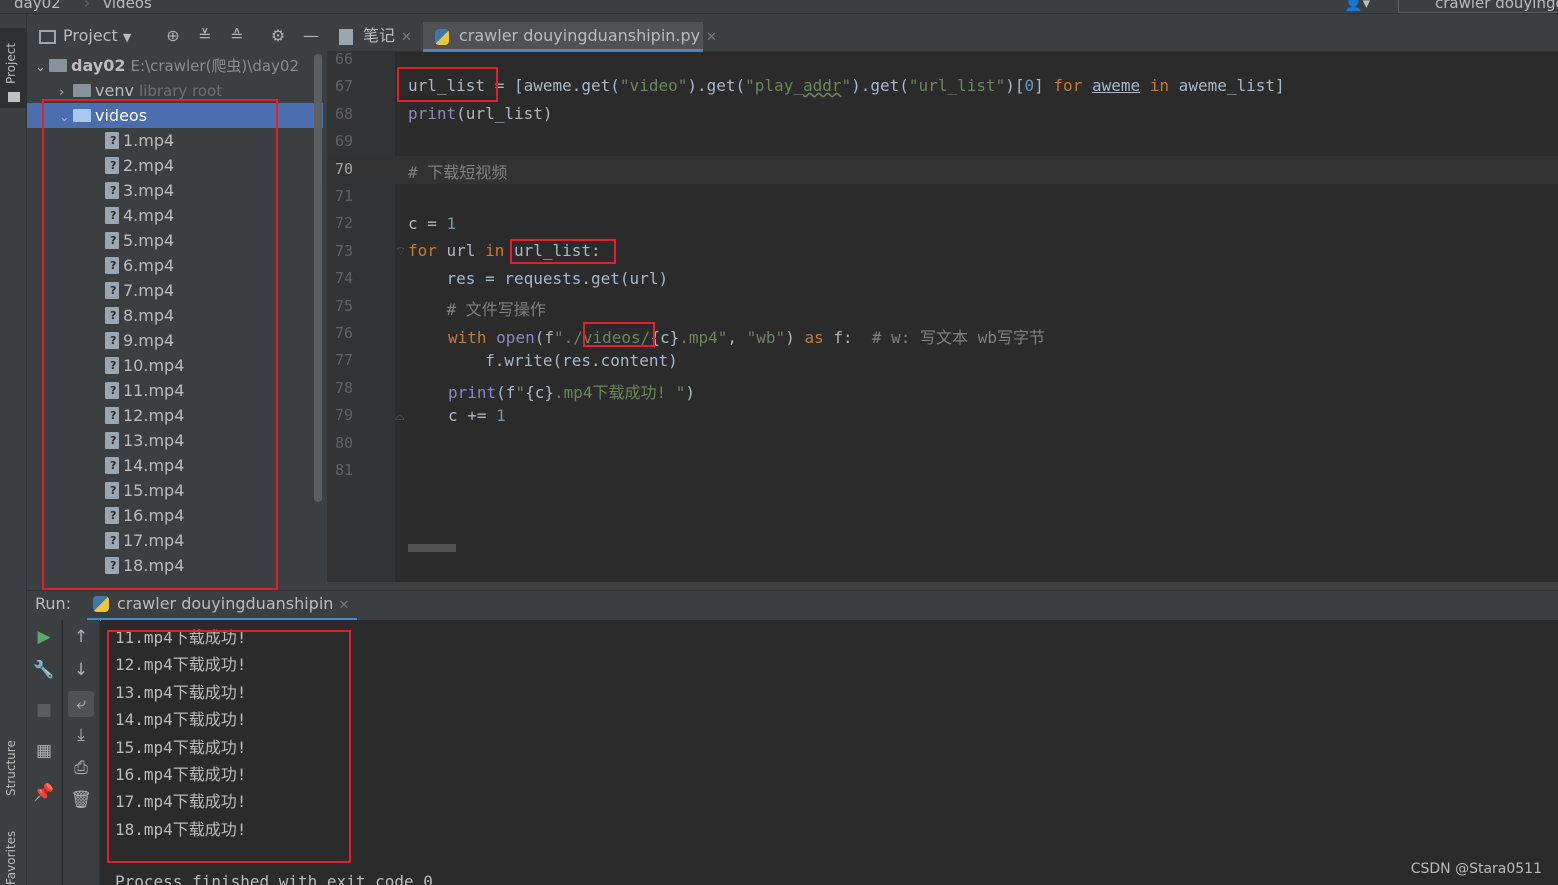 The image size is (1558, 885). Describe the element at coordinates (343, 141) in the screenshot. I see `line-number: 69` at that location.